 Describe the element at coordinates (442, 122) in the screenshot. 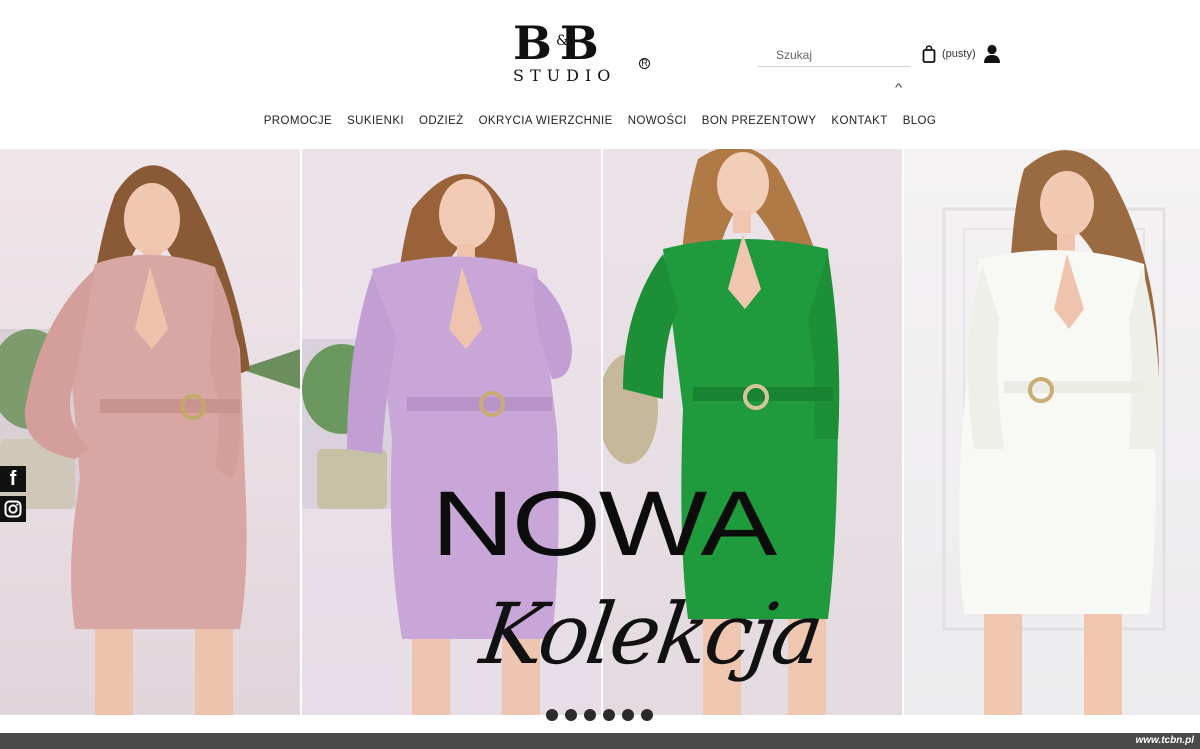

I see `nav-item-odziez: ODZIEŻ` at that location.